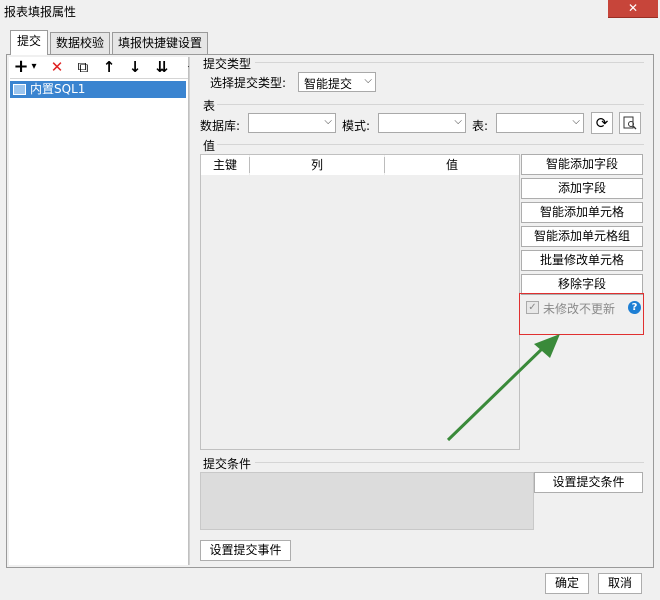 This screenshot has width=660, height=600. What do you see at coordinates (497, 392) in the screenshot?
I see `arrow-shaft` at bounding box center [497, 392].